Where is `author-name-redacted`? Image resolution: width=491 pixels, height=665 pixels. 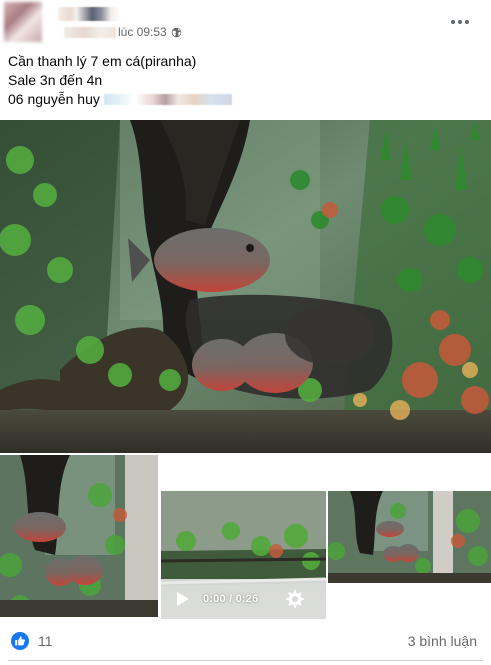 author-name-redacted is located at coordinates (89, 14).